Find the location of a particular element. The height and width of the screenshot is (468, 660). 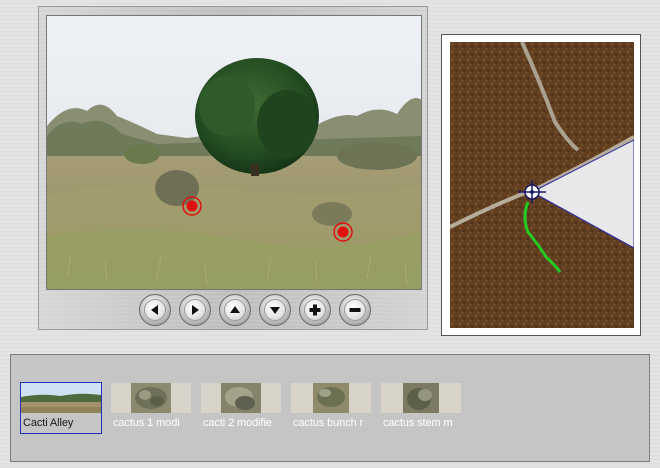

nav-up-button is located at coordinates (235, 310).